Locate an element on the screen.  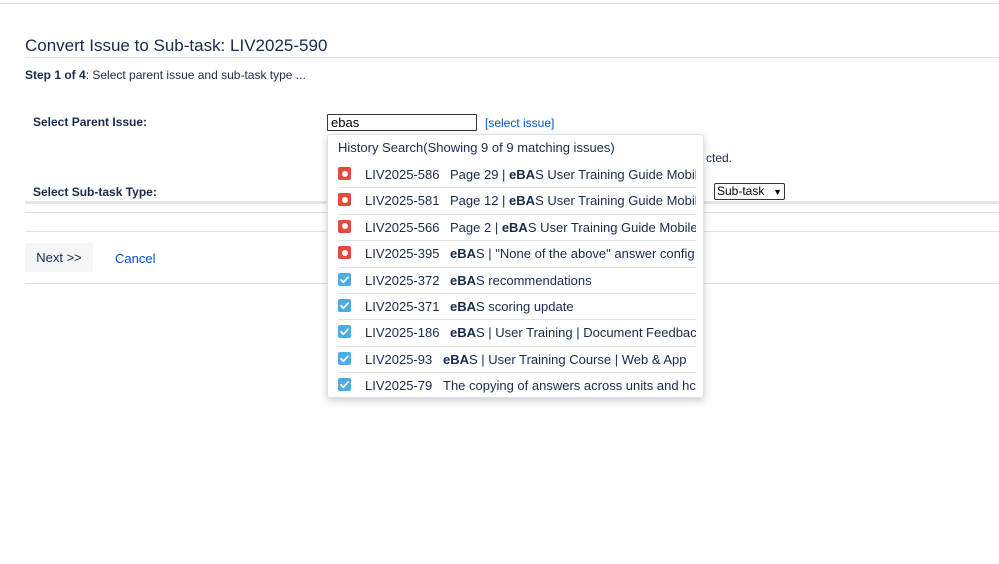
summary-suffix: S | "None of the above" answer config is located at coordinates (585, 254).